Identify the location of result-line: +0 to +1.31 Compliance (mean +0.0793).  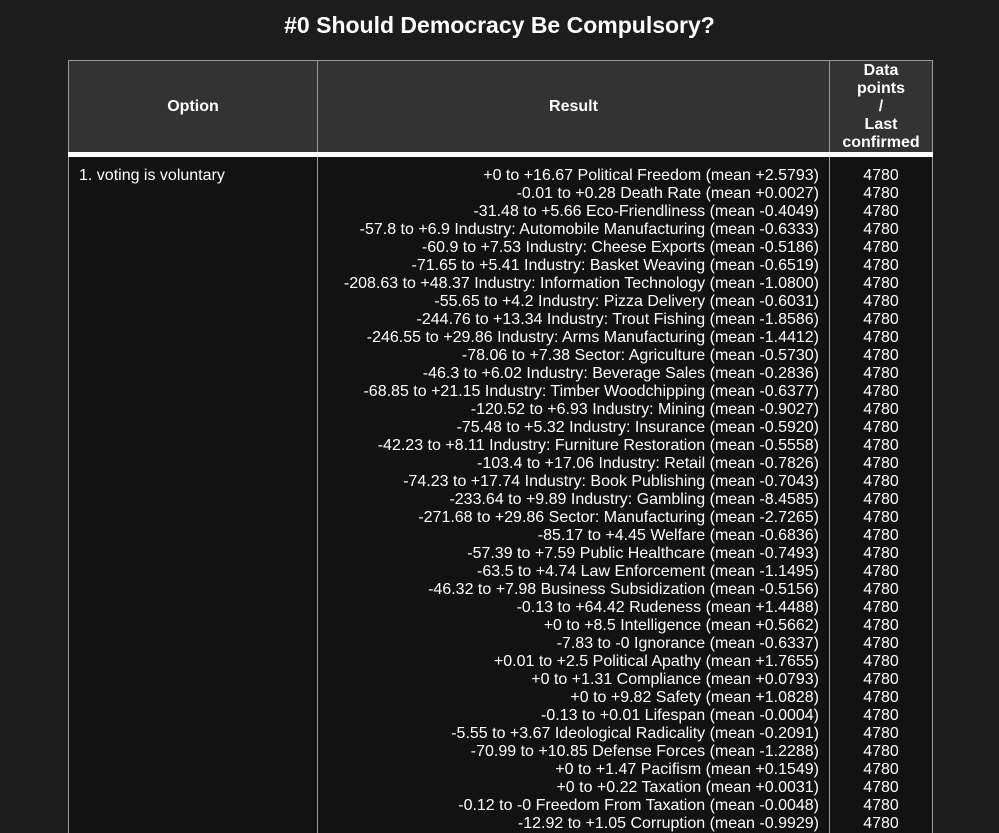
(675, 679).